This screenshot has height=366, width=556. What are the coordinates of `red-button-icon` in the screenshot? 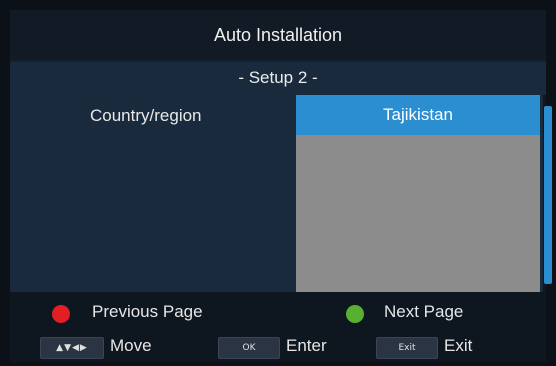 It's located at (61, 314).